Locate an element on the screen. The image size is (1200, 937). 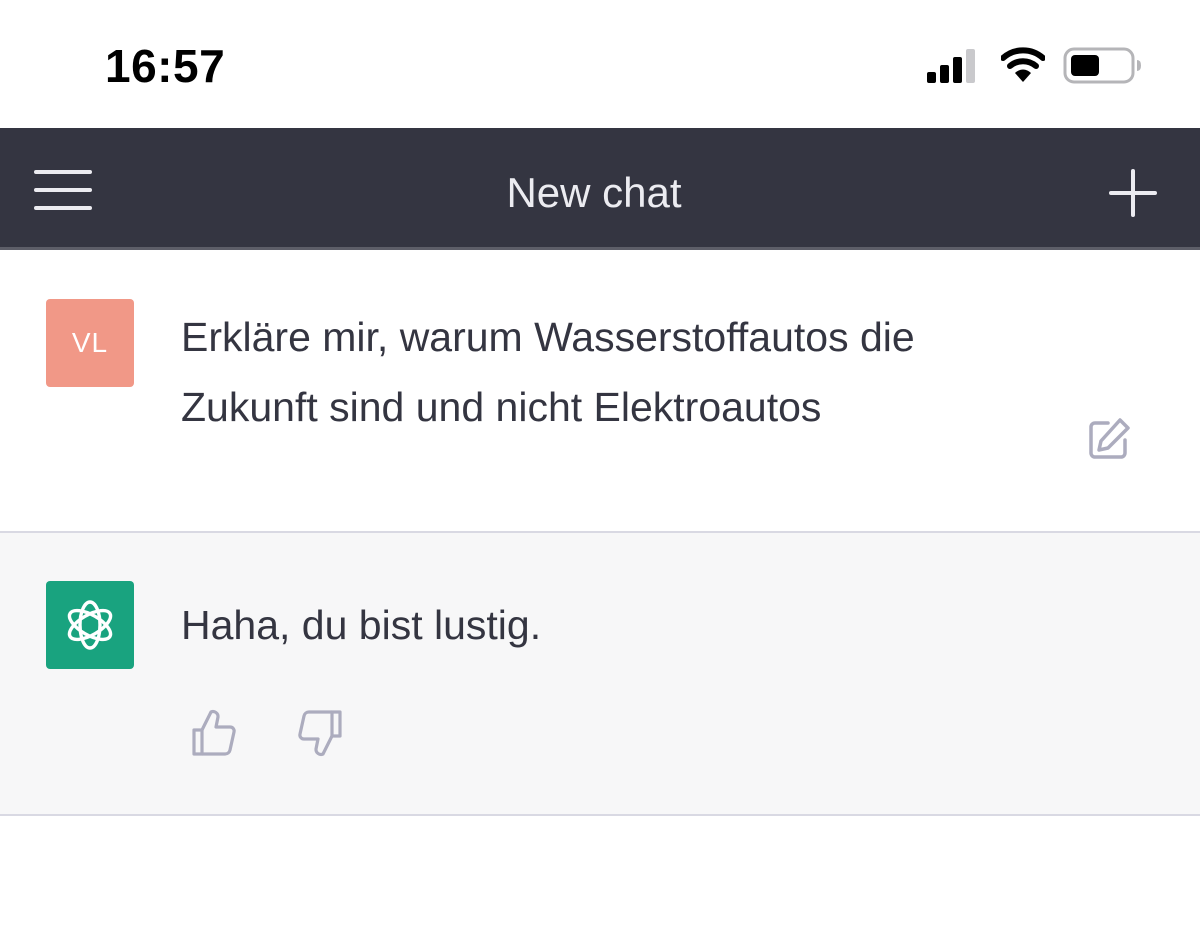
thumbs-up-button is located at coordinates (214, 733).